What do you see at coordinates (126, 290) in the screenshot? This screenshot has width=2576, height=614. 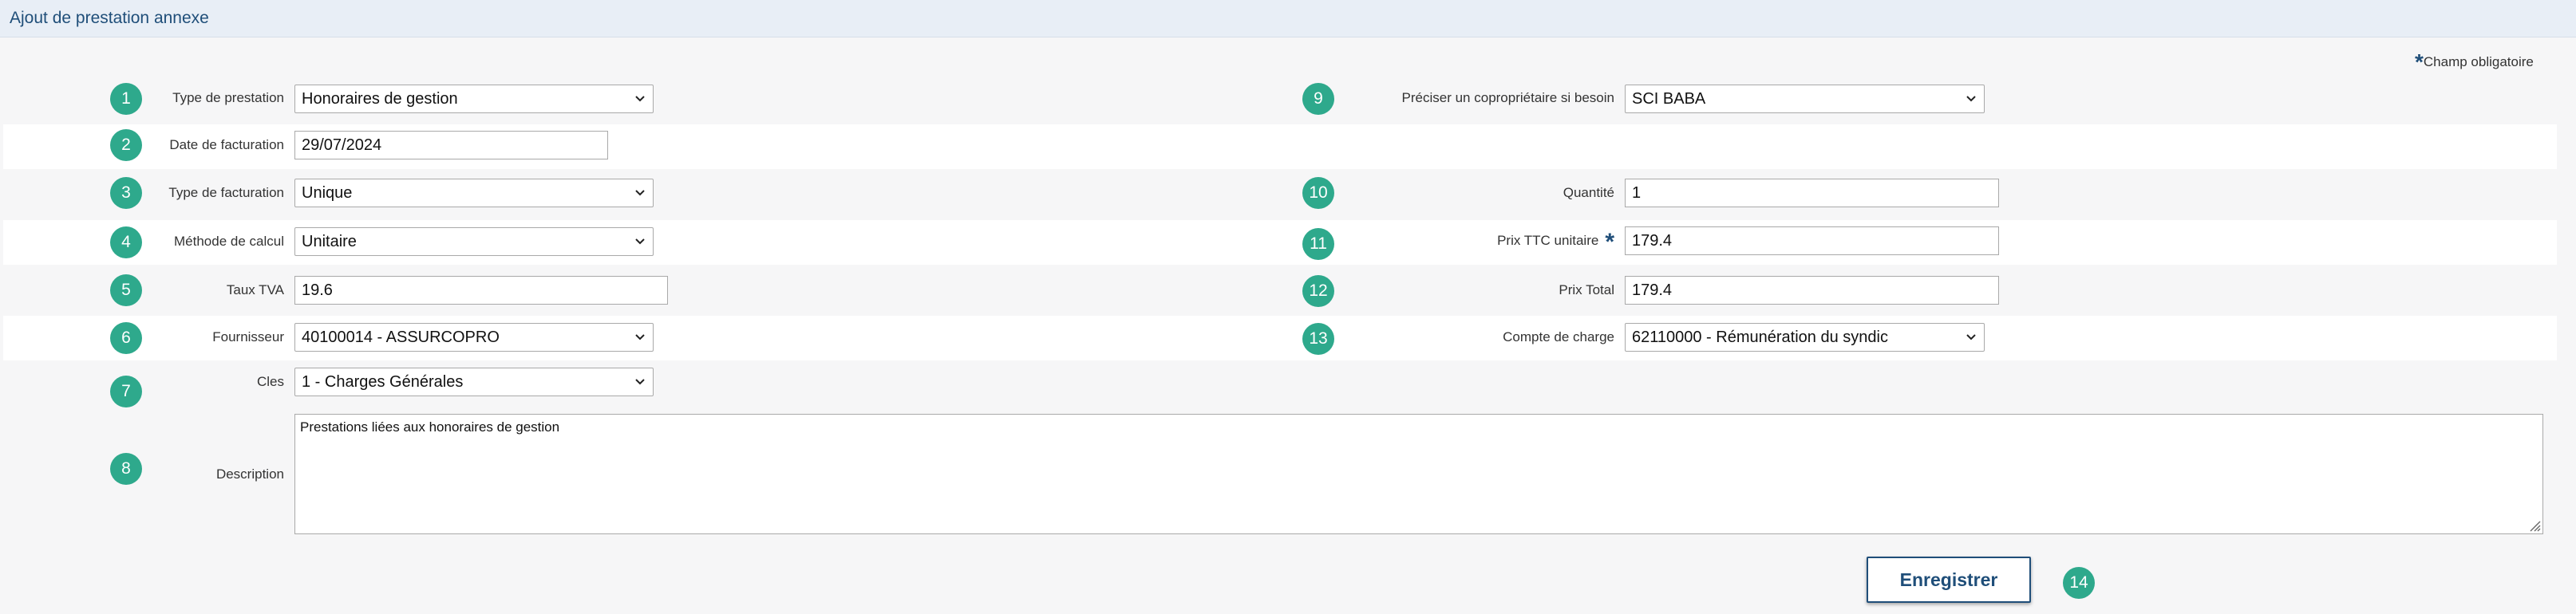 I see `step-badge-5: 5` at bounding box center [126, 290].